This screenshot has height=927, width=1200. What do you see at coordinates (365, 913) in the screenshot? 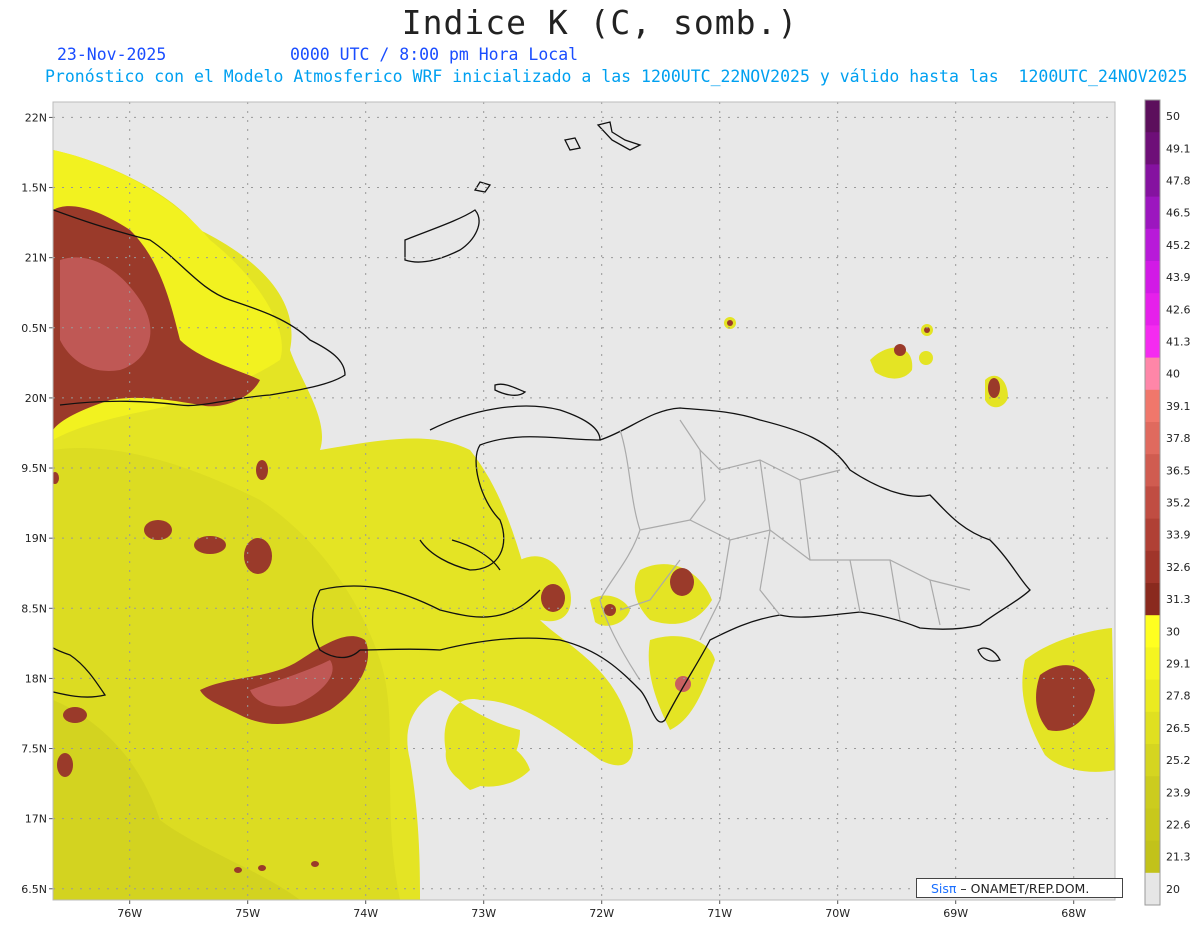
I see `lon-label: 74W` at bounding box center [365, 913].